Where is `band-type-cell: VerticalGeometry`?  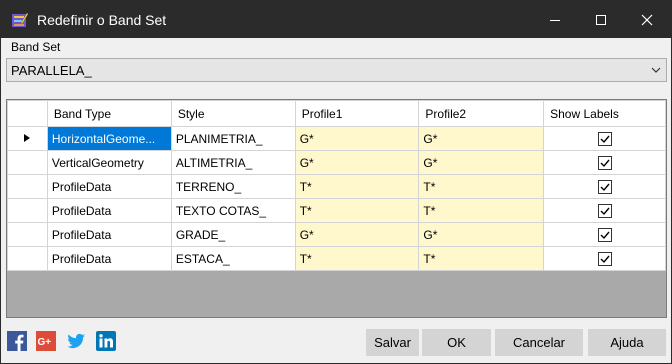
band-type-cell: VerticalGeometry is located at coordinates (109, 162).